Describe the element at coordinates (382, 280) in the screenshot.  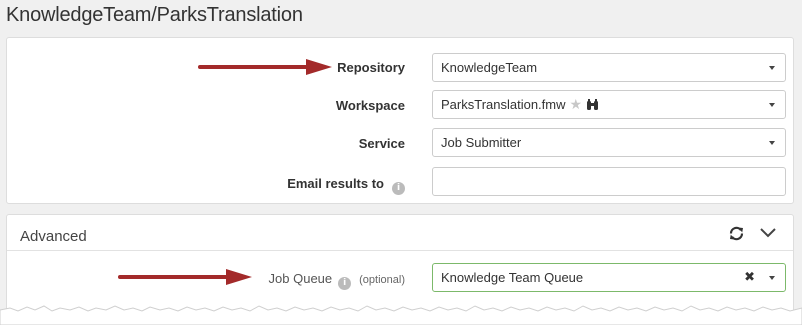
I see `optional-tag: (optional)` at that location.